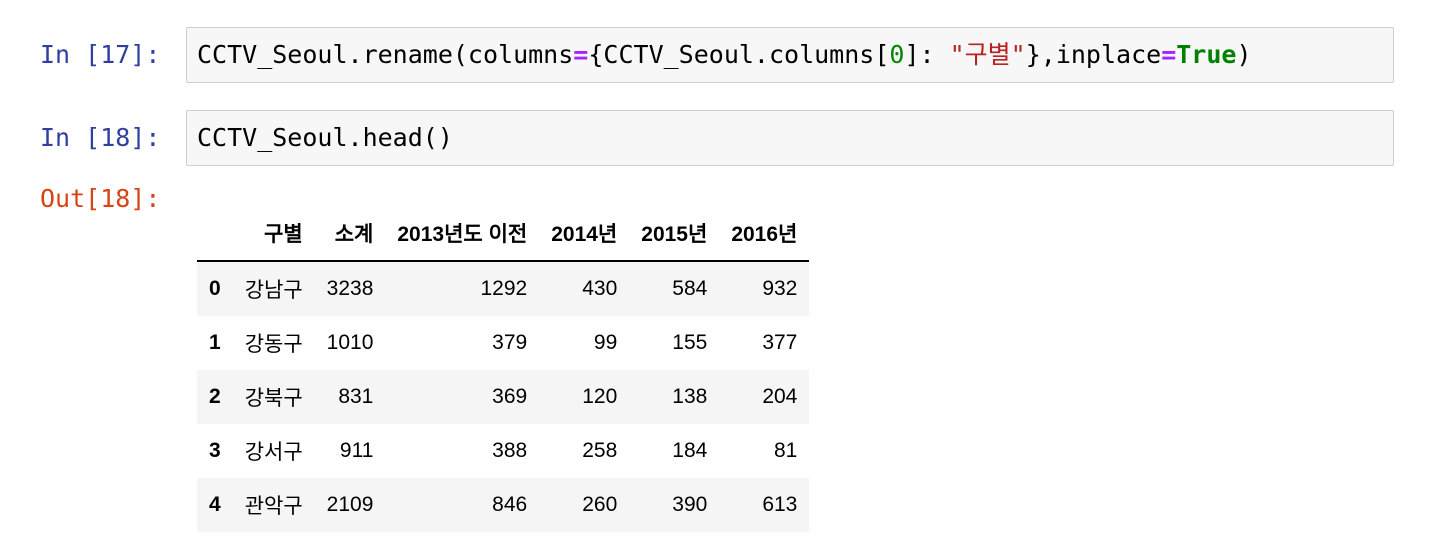  Describe the element at coordinates (510, 504) in the screenshot. I see `table-cell: 846` at that location.